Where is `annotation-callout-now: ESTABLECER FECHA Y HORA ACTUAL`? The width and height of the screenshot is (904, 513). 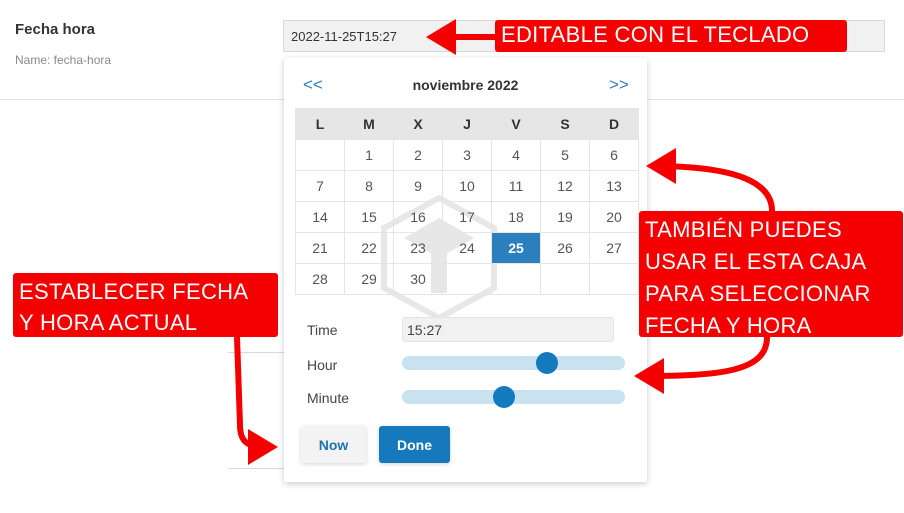 annotation-callout-now: ESTABLECER FECHA Y HORA ACTUAL is located at coordinates (145, 305).